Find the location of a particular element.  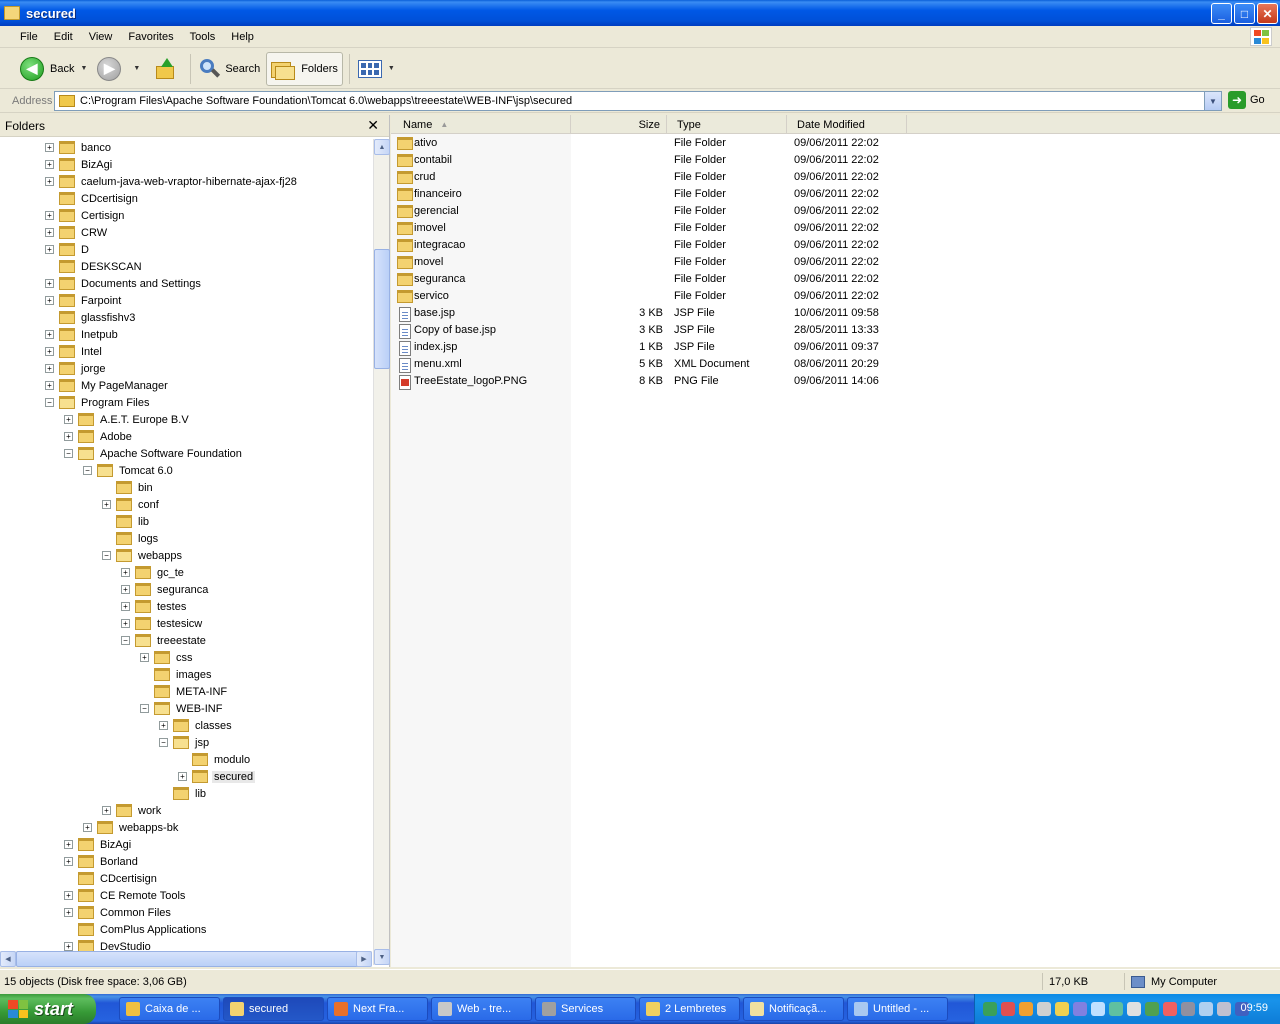

views-dropdown-icon: ▼ is located at coordinates (391, 68).